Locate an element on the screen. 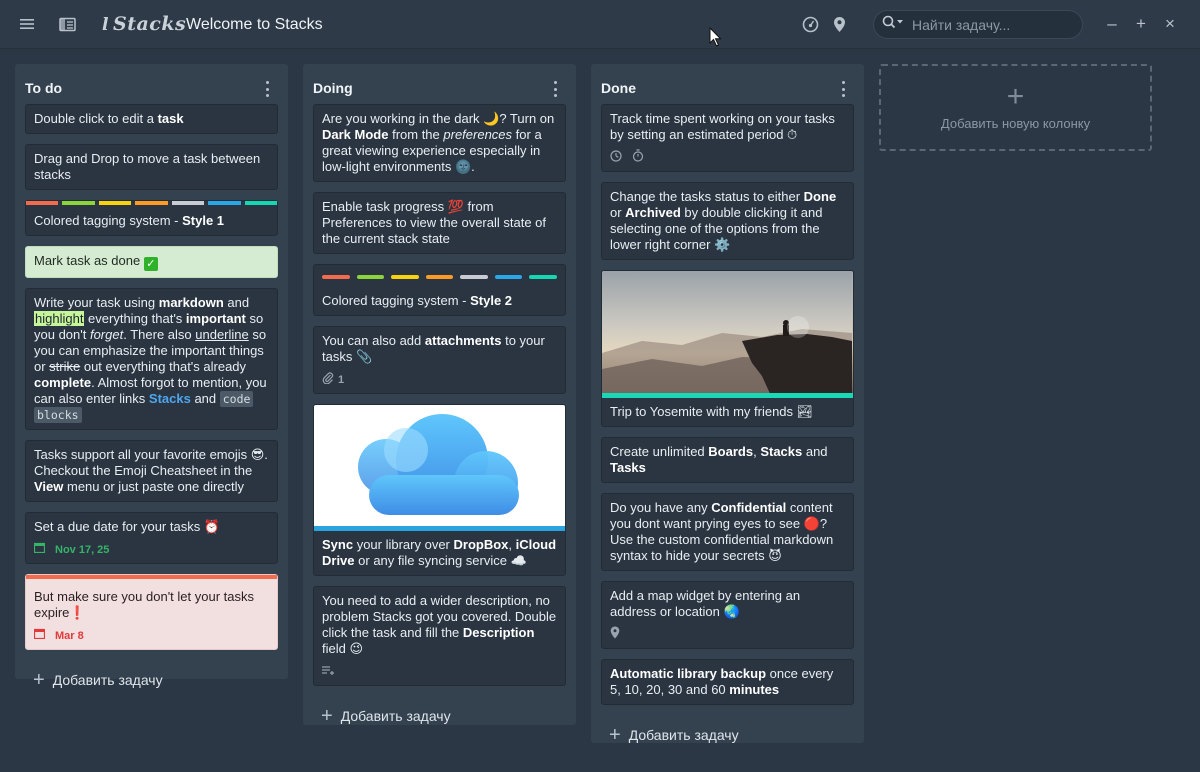 The image size is (1200, 772). due-date-text: Nov 17, 25 is located at coordinates (82, 550).